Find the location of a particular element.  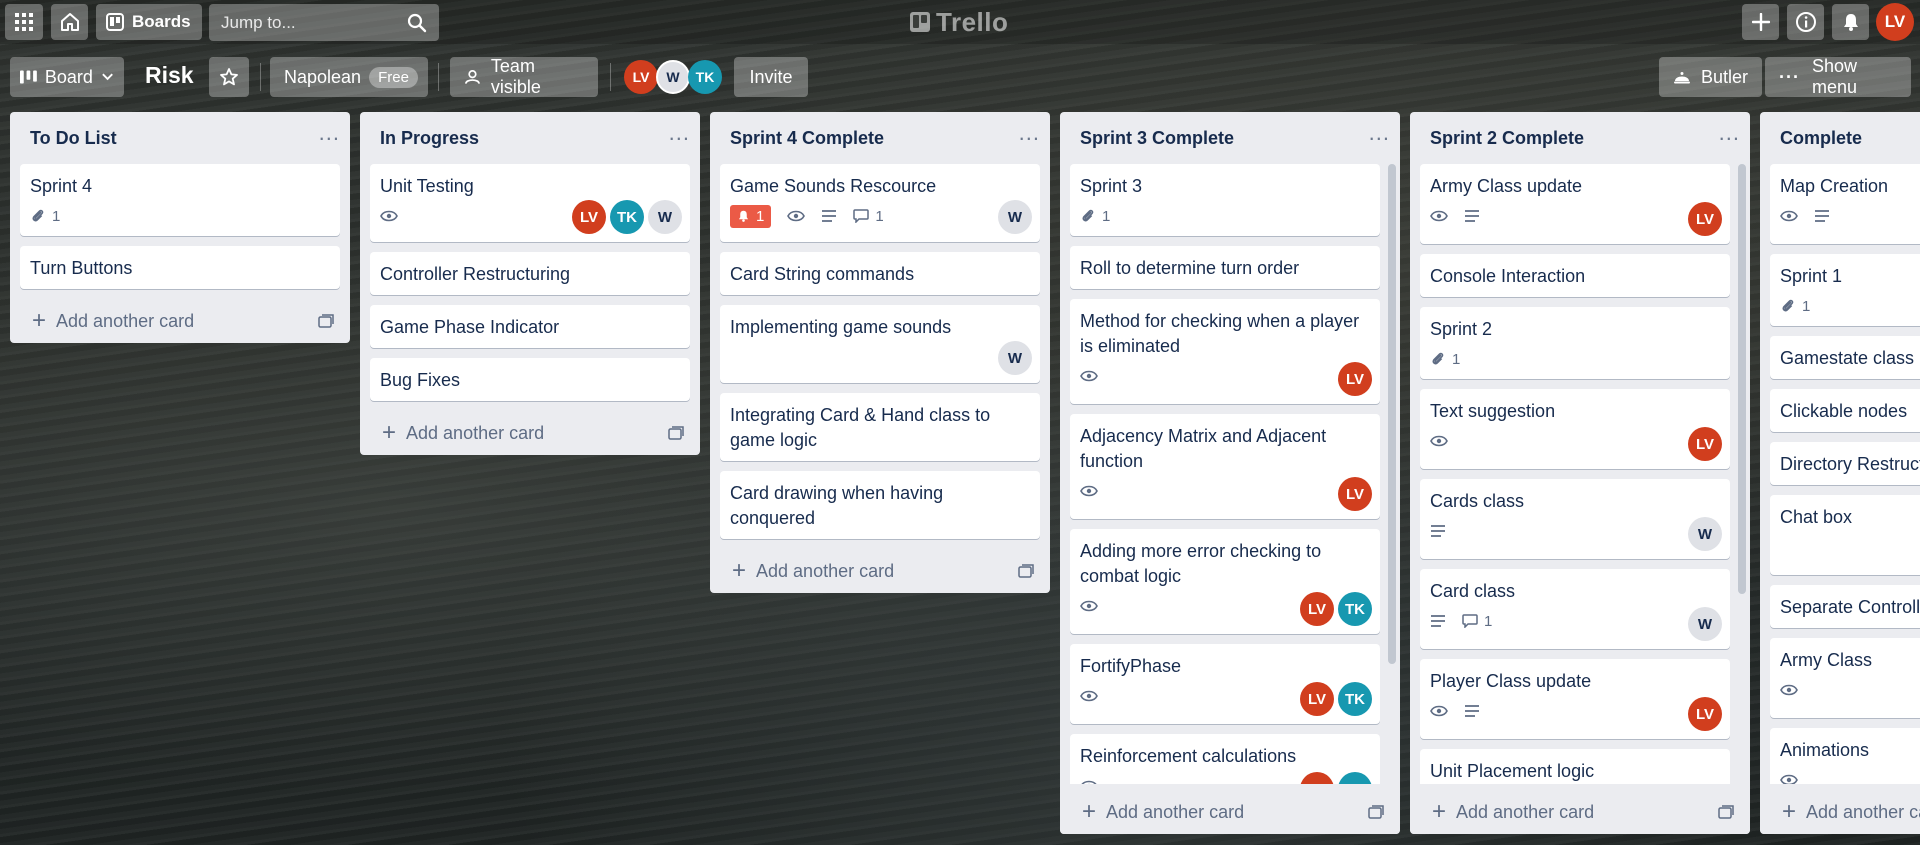

butler-button: Butler is located at coordinates (1710, 77).